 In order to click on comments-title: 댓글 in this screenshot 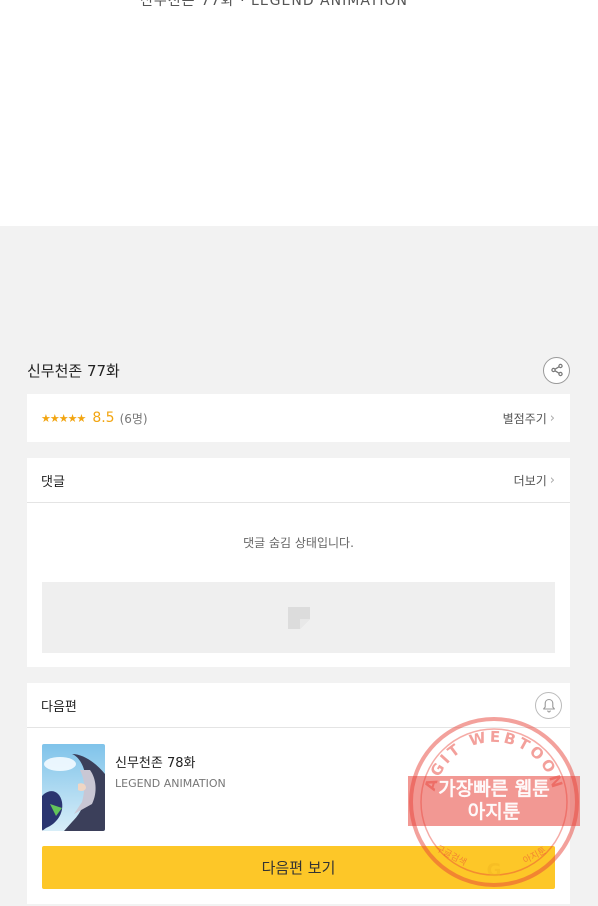, I will do `click(53, 482)`.